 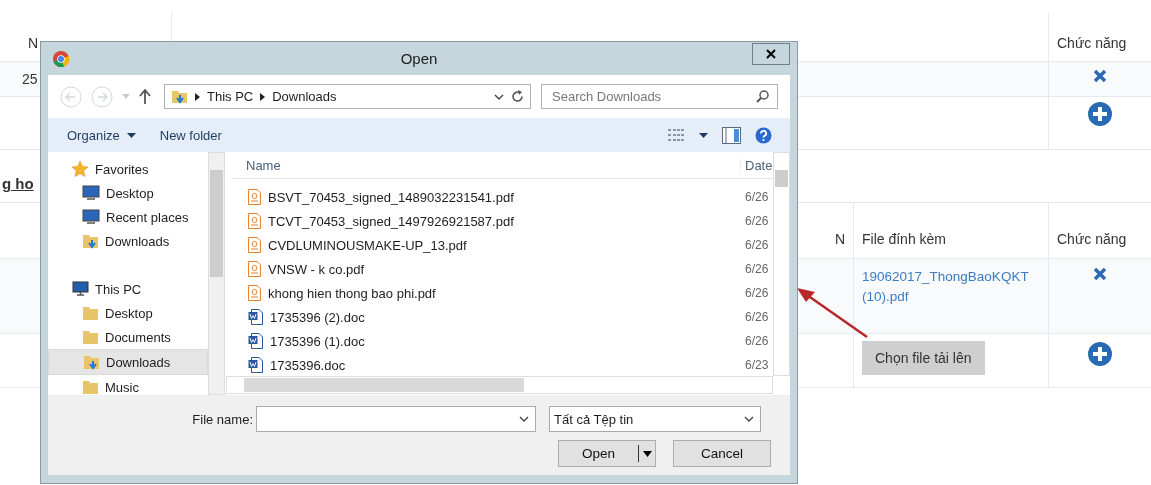 I want to click on breadcrumb-item: Downloads, so click(x=304, y=96).